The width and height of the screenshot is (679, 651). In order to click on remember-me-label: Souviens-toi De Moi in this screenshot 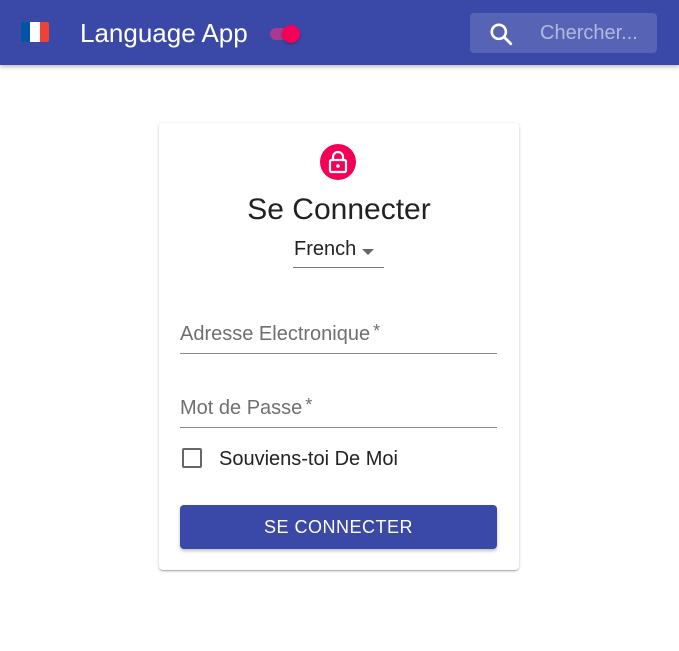, I will do `click(308, 459)`.